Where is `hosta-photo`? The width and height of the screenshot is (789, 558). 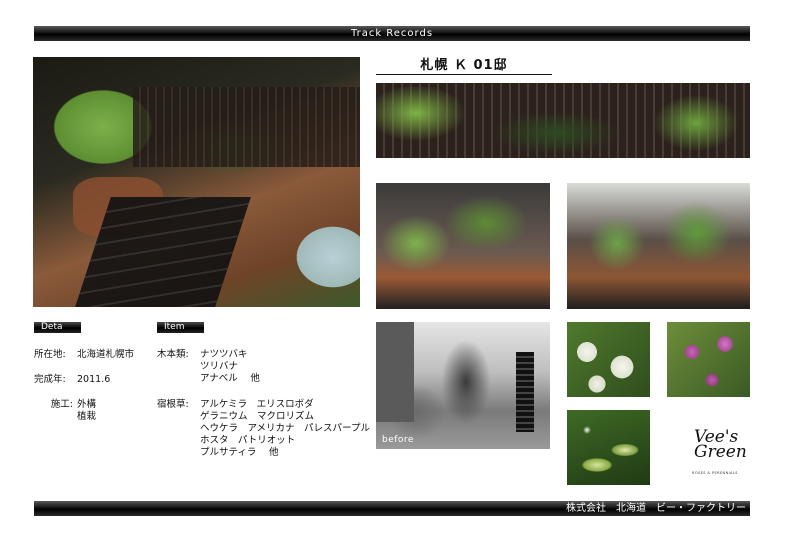 hosta-photo is located at coordinates (608, 447).